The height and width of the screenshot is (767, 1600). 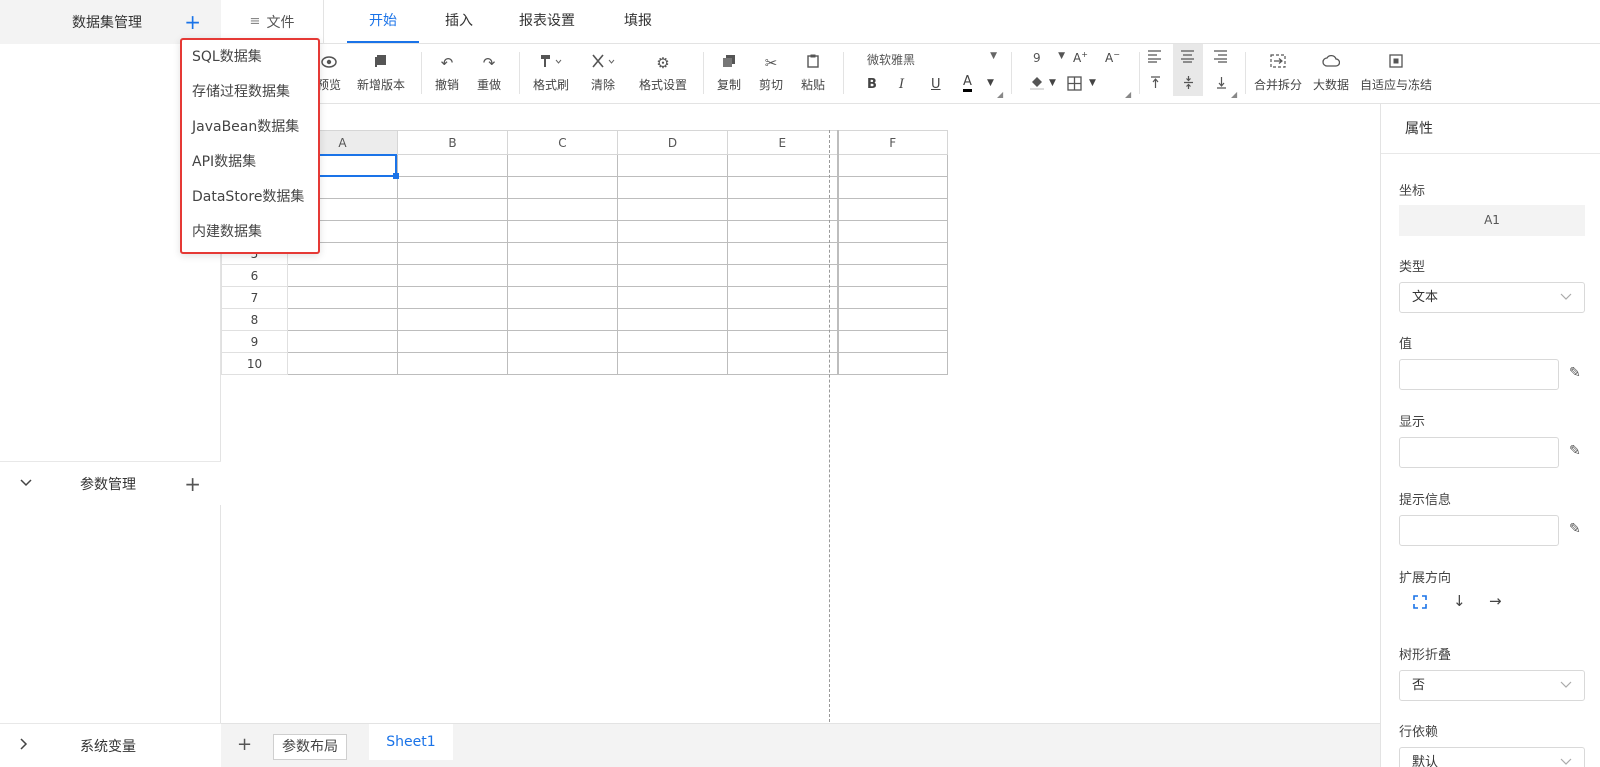 What do you see at coordinates (1154, 58) in the screenshot?
I see `align-left-icon` at bounding box center [1154, 58].